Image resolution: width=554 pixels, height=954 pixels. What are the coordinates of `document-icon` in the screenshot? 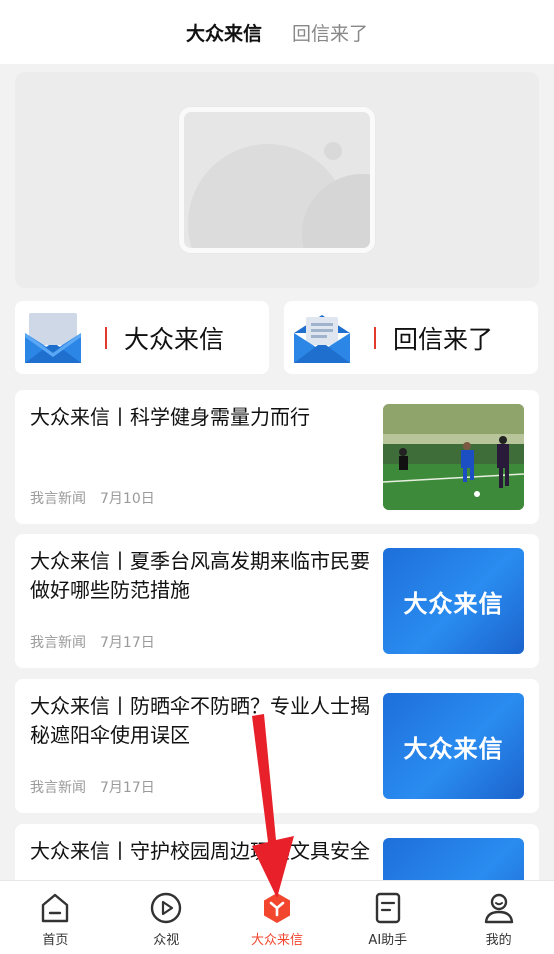 It's located at (387, 908).